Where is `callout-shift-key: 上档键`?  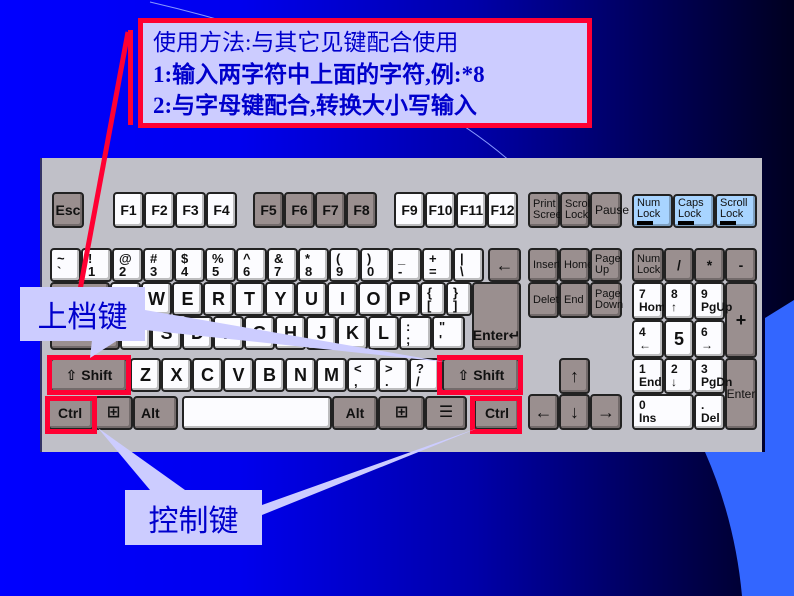 callout-shift-key: 上档键 is located at coordinates (82, 314).